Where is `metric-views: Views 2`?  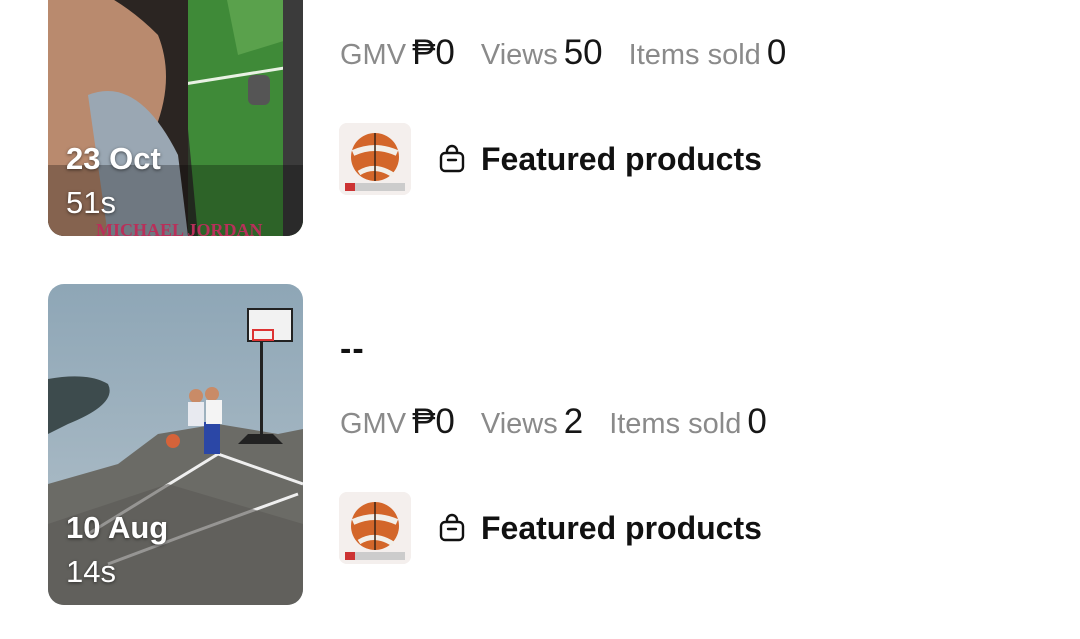
metric-views: Views 2 is located at coordinates (532, 422).